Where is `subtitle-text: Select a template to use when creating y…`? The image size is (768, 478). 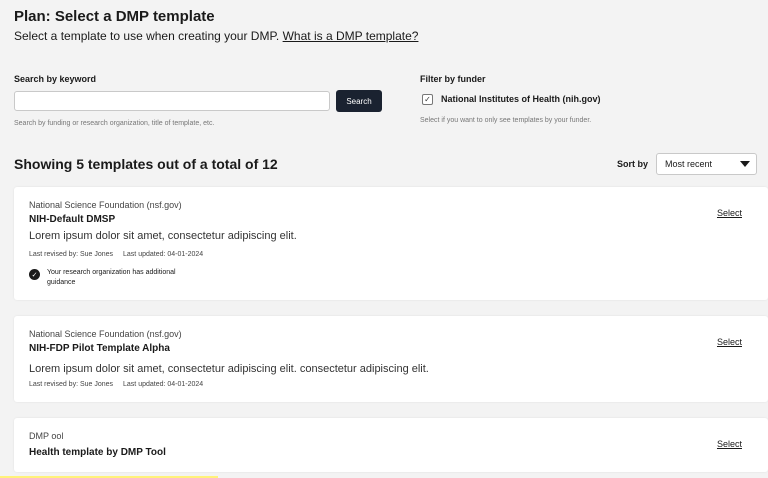
subtitle-text: Select a template to use when creating y… is located at coordinates (147, 36).